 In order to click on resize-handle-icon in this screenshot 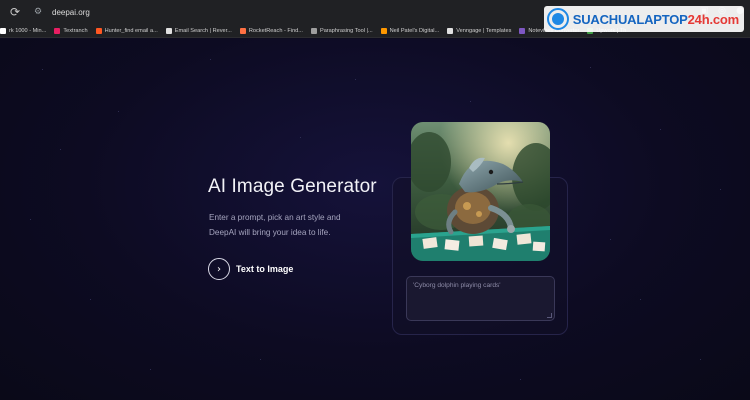, I will do `click(549, 315)`.